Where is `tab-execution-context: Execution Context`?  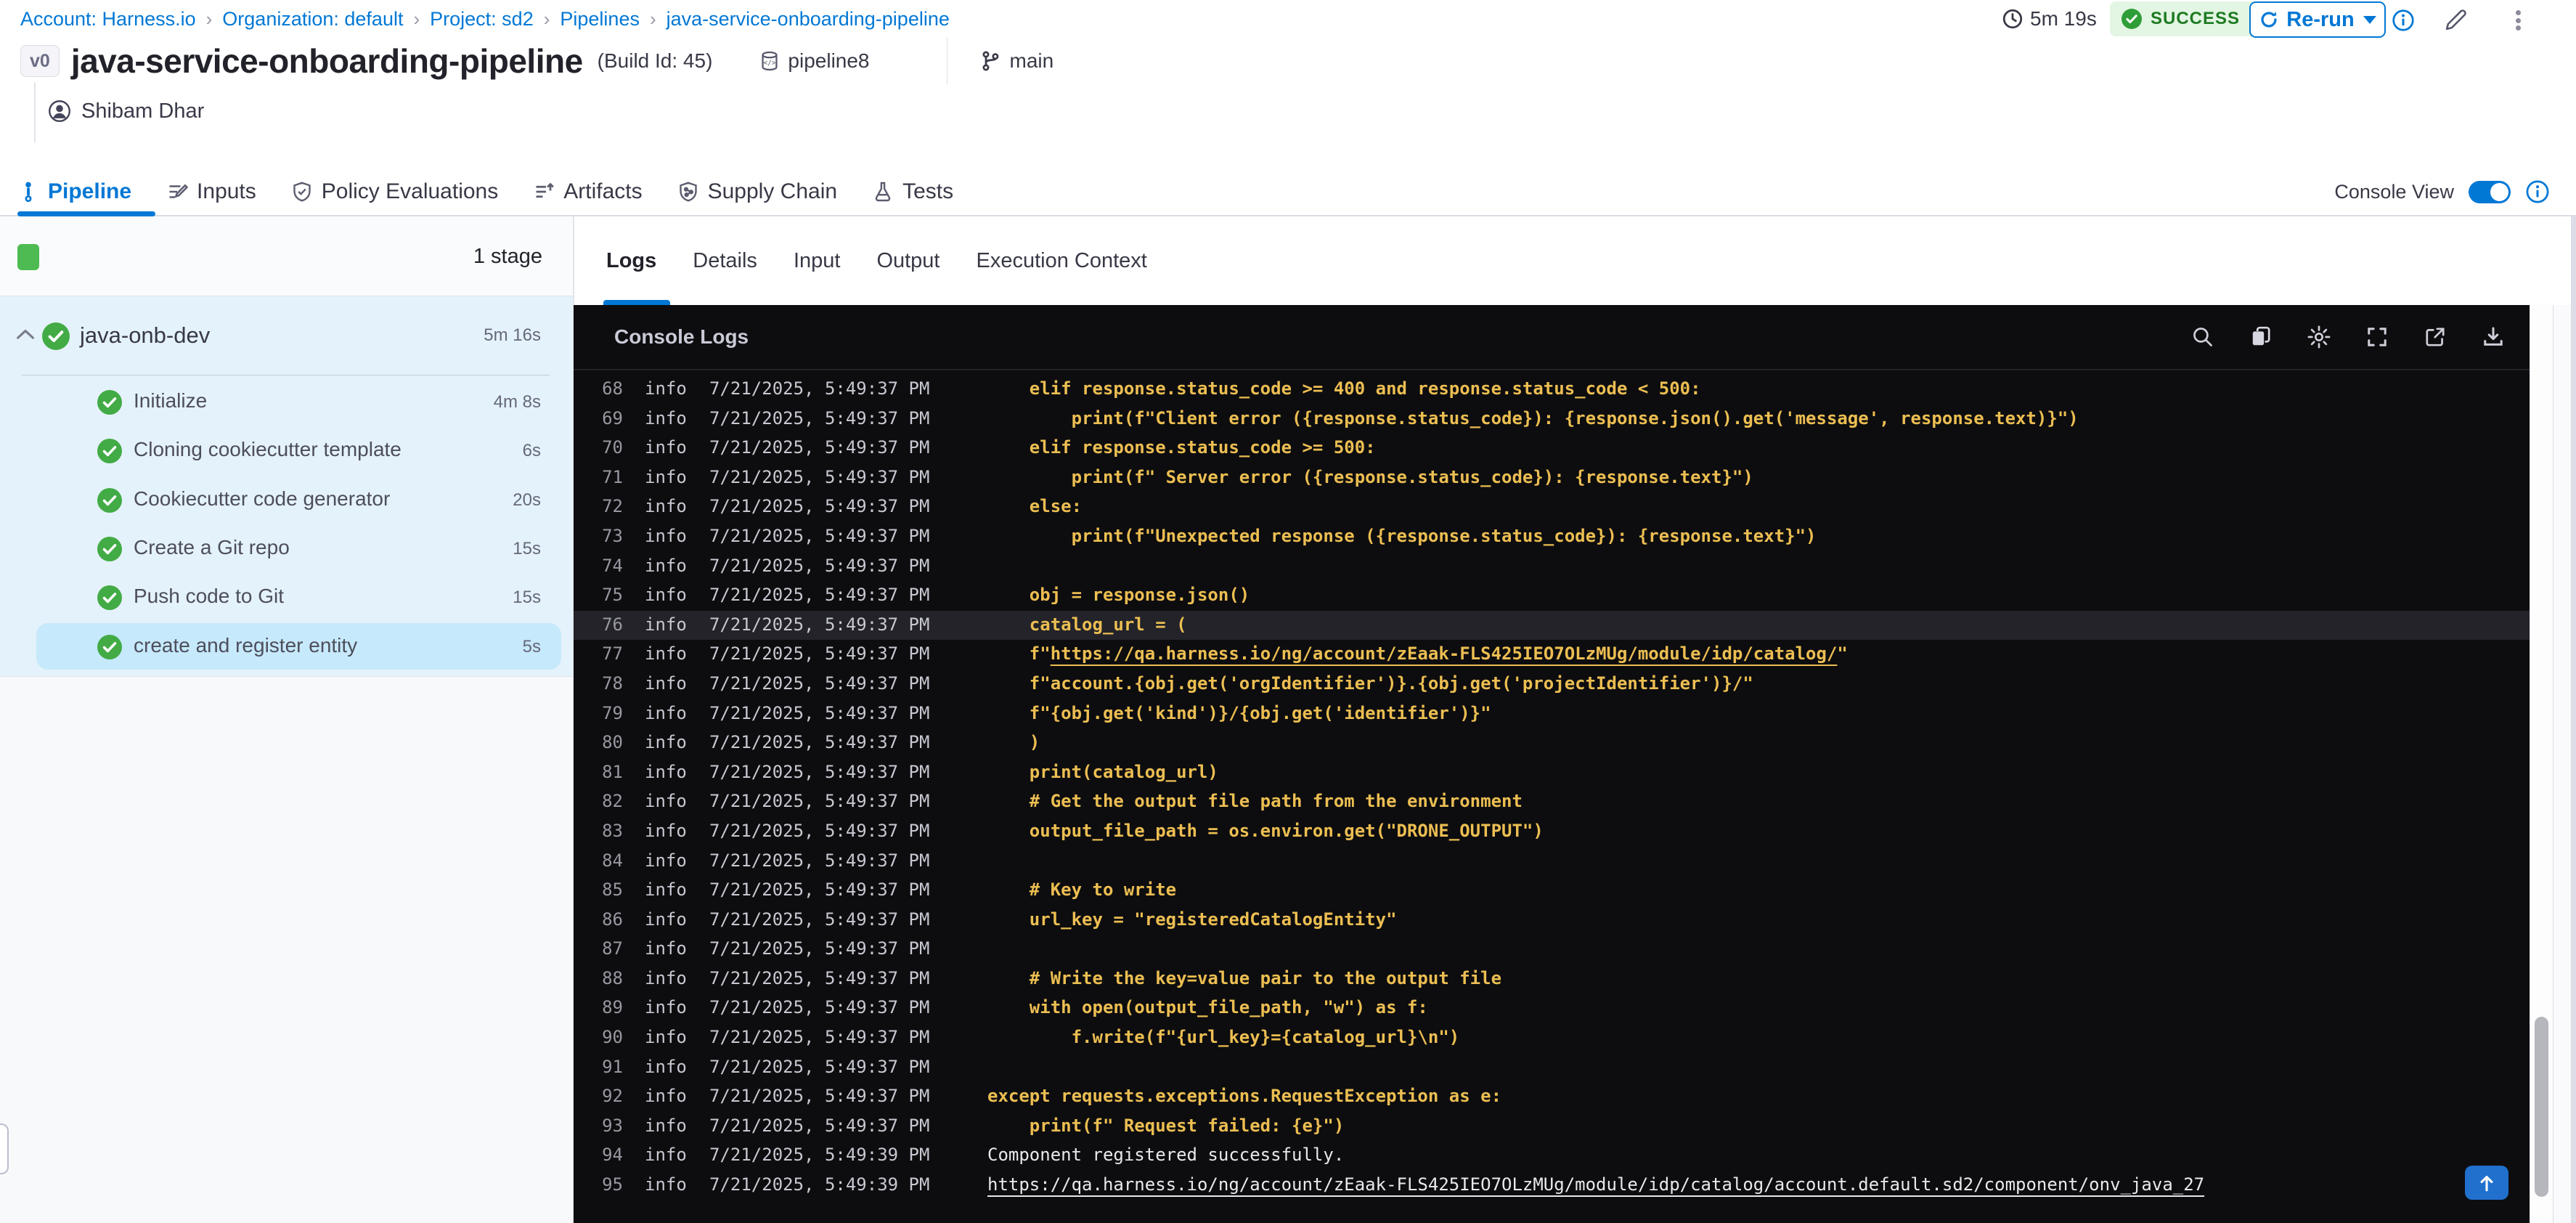 tab-execution-context: Execution Context is located at coordinates (1062, 261).